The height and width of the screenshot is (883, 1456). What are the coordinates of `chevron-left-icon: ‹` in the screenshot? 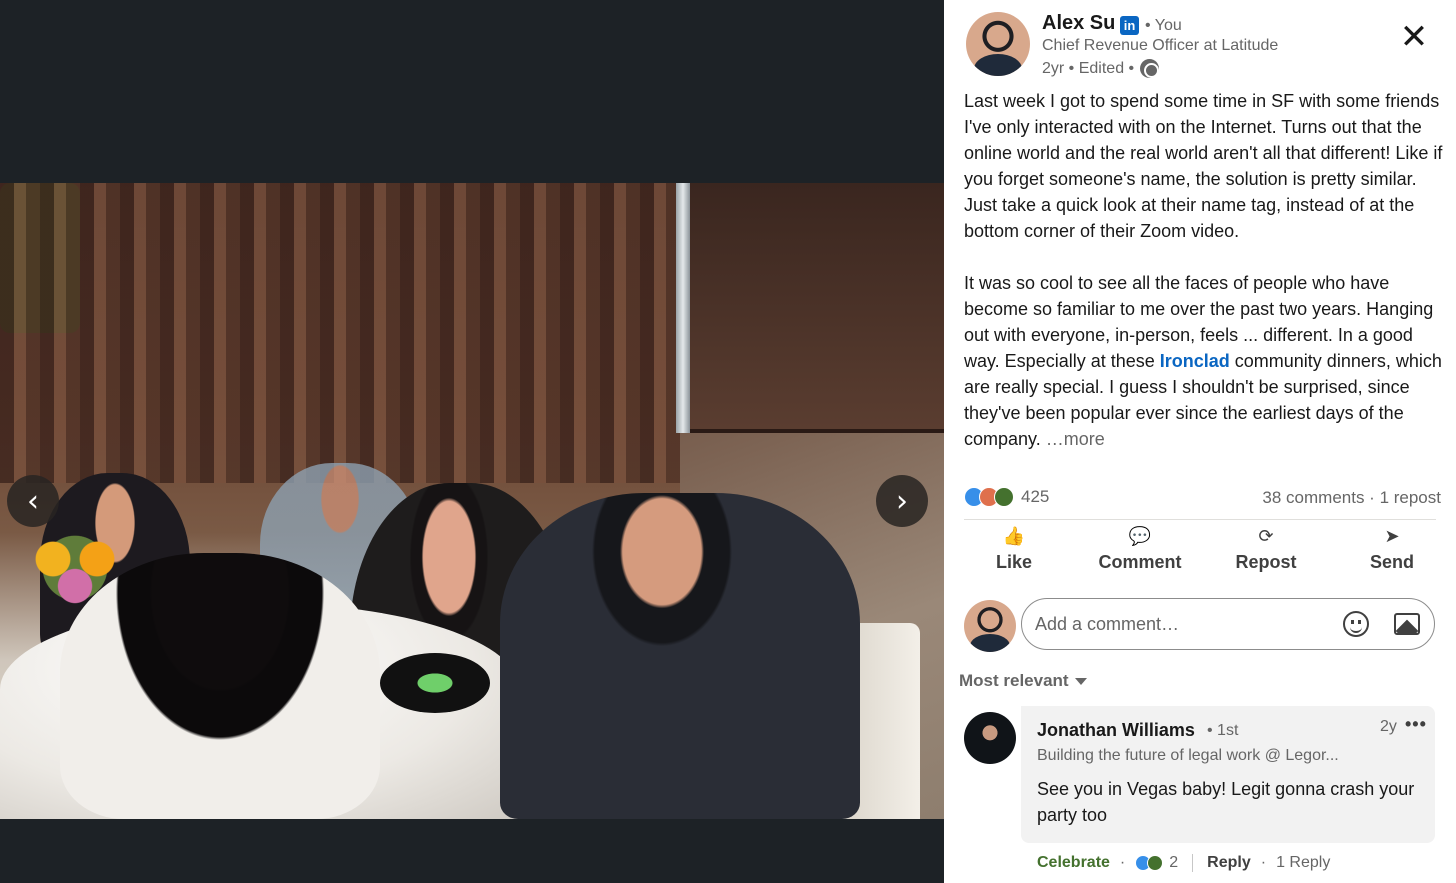 It's located at (33, 501).